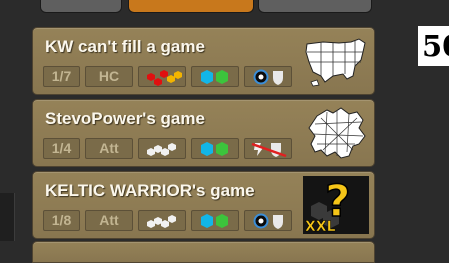  I want to click on game-title: StevoPower's game, so click(125, 118).